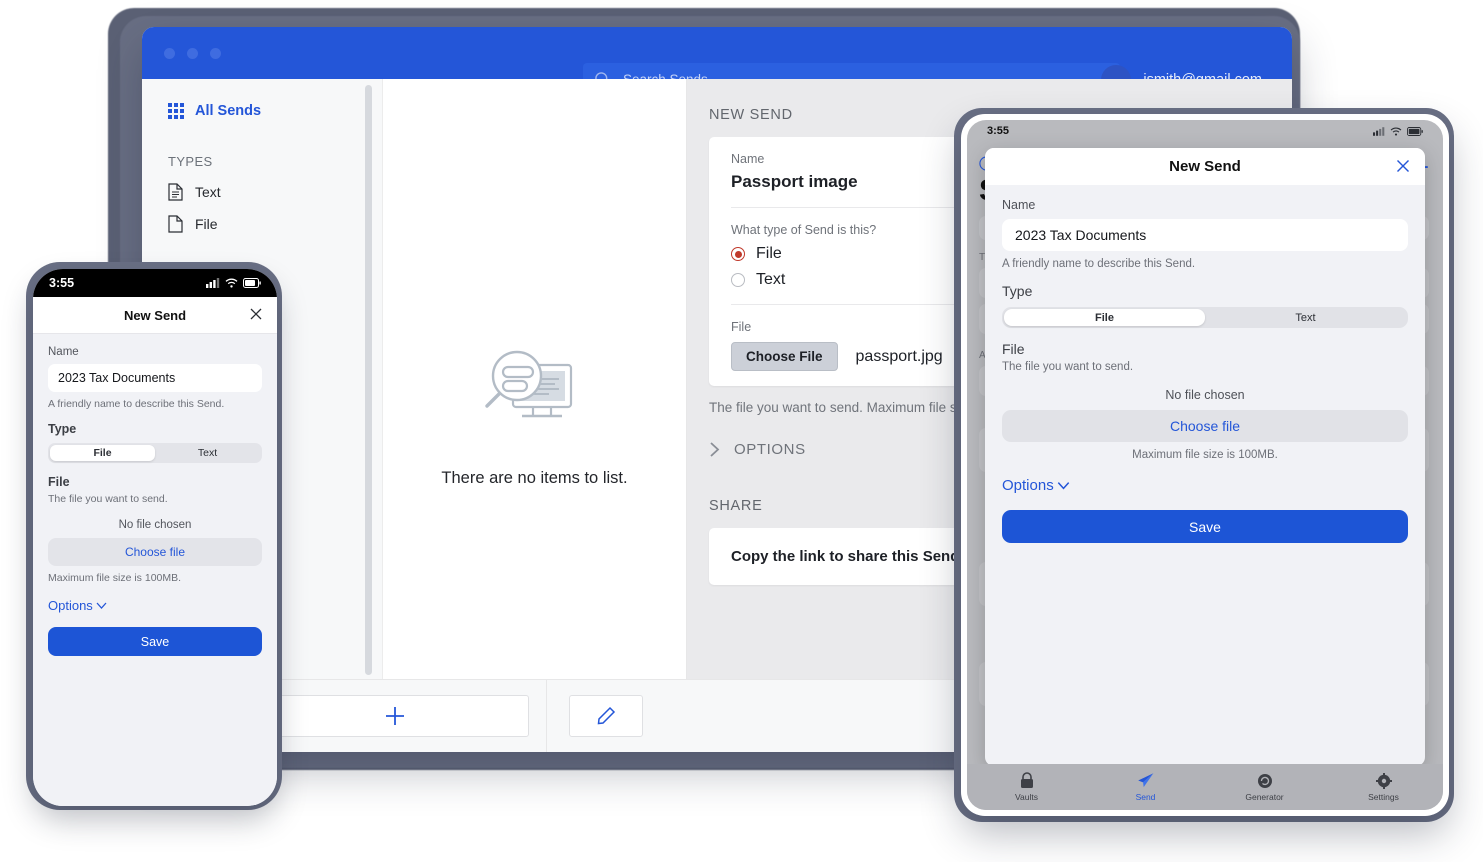 This screenshot has height=862, width=1483. I want to click on tab-vaults: Vaults, so click(1026, 787).